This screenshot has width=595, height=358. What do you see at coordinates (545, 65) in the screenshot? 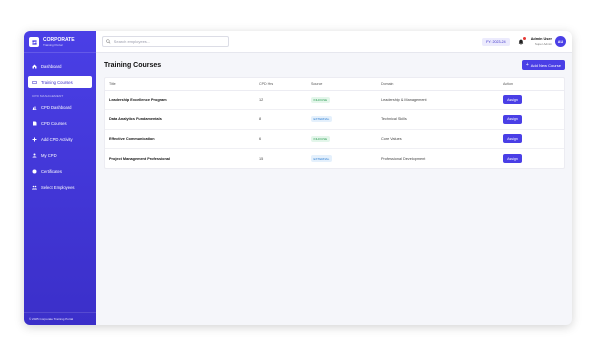
I see `add-button-label: Add New Course` at bounding box center [545, 65].